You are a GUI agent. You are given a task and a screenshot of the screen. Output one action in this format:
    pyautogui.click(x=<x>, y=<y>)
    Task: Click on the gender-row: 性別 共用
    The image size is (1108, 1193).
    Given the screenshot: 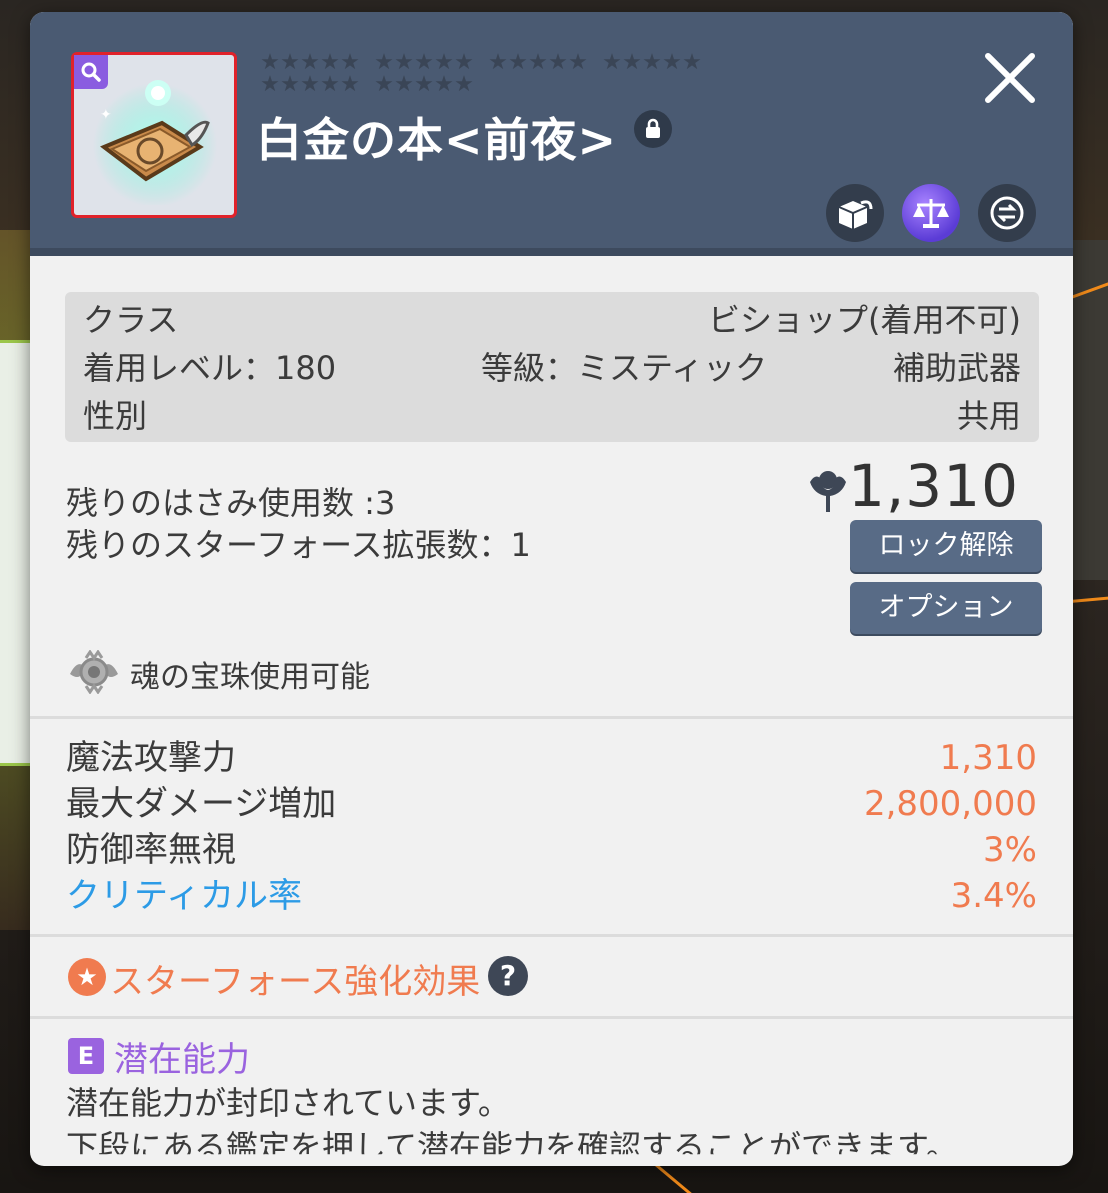 What is the action you would take?
    pyautogui.click(x=552, y=416)
    